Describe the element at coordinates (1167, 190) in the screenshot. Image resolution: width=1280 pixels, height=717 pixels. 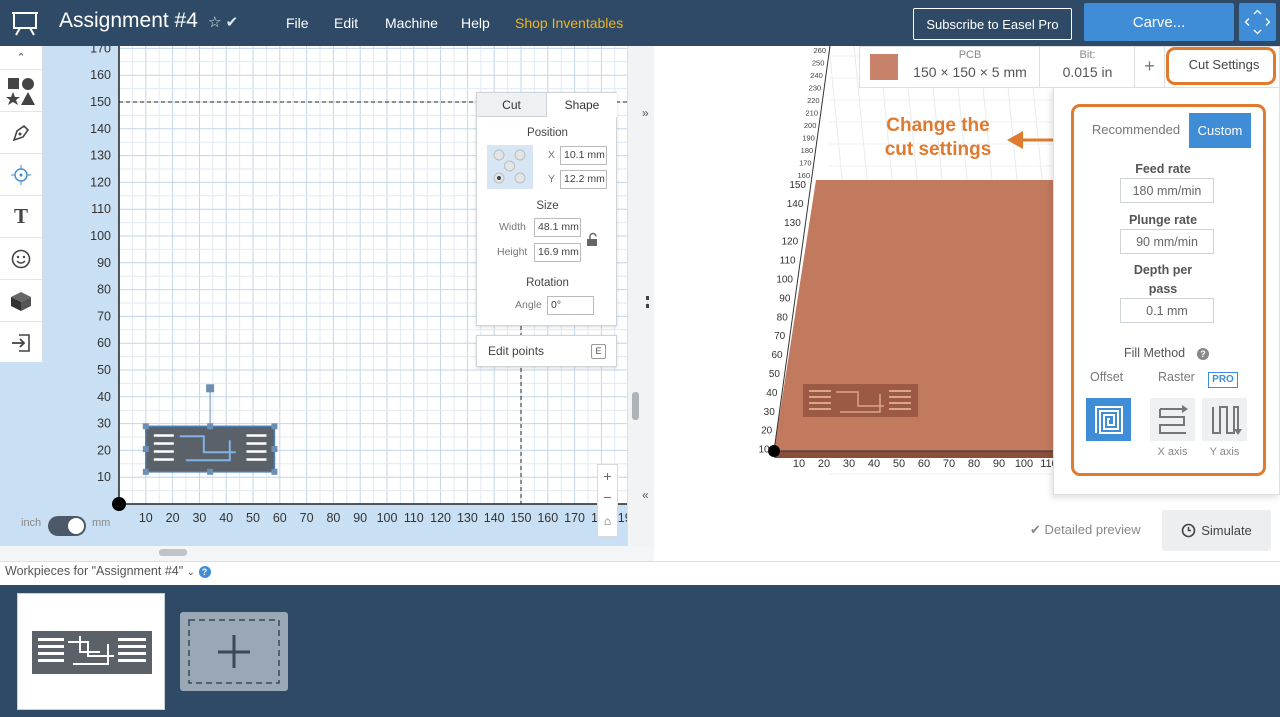
I see `feed-rate-input: 180 mm/min` at that location.